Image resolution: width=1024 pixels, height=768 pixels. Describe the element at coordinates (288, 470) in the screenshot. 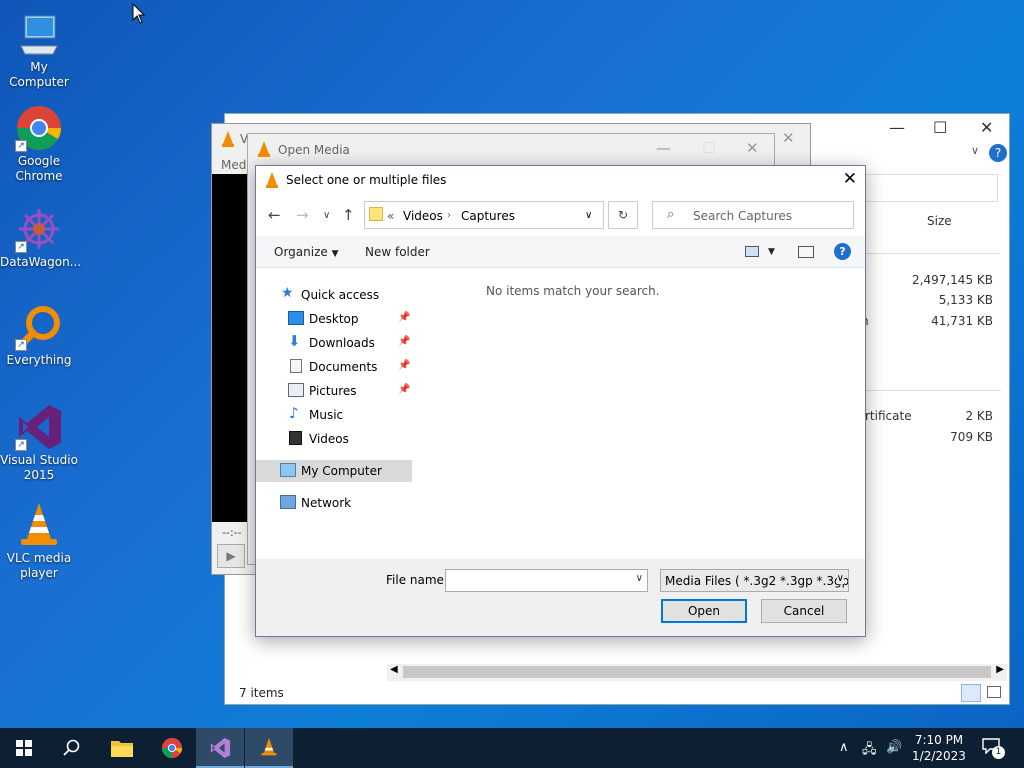

I see `computer-icon` at that location.